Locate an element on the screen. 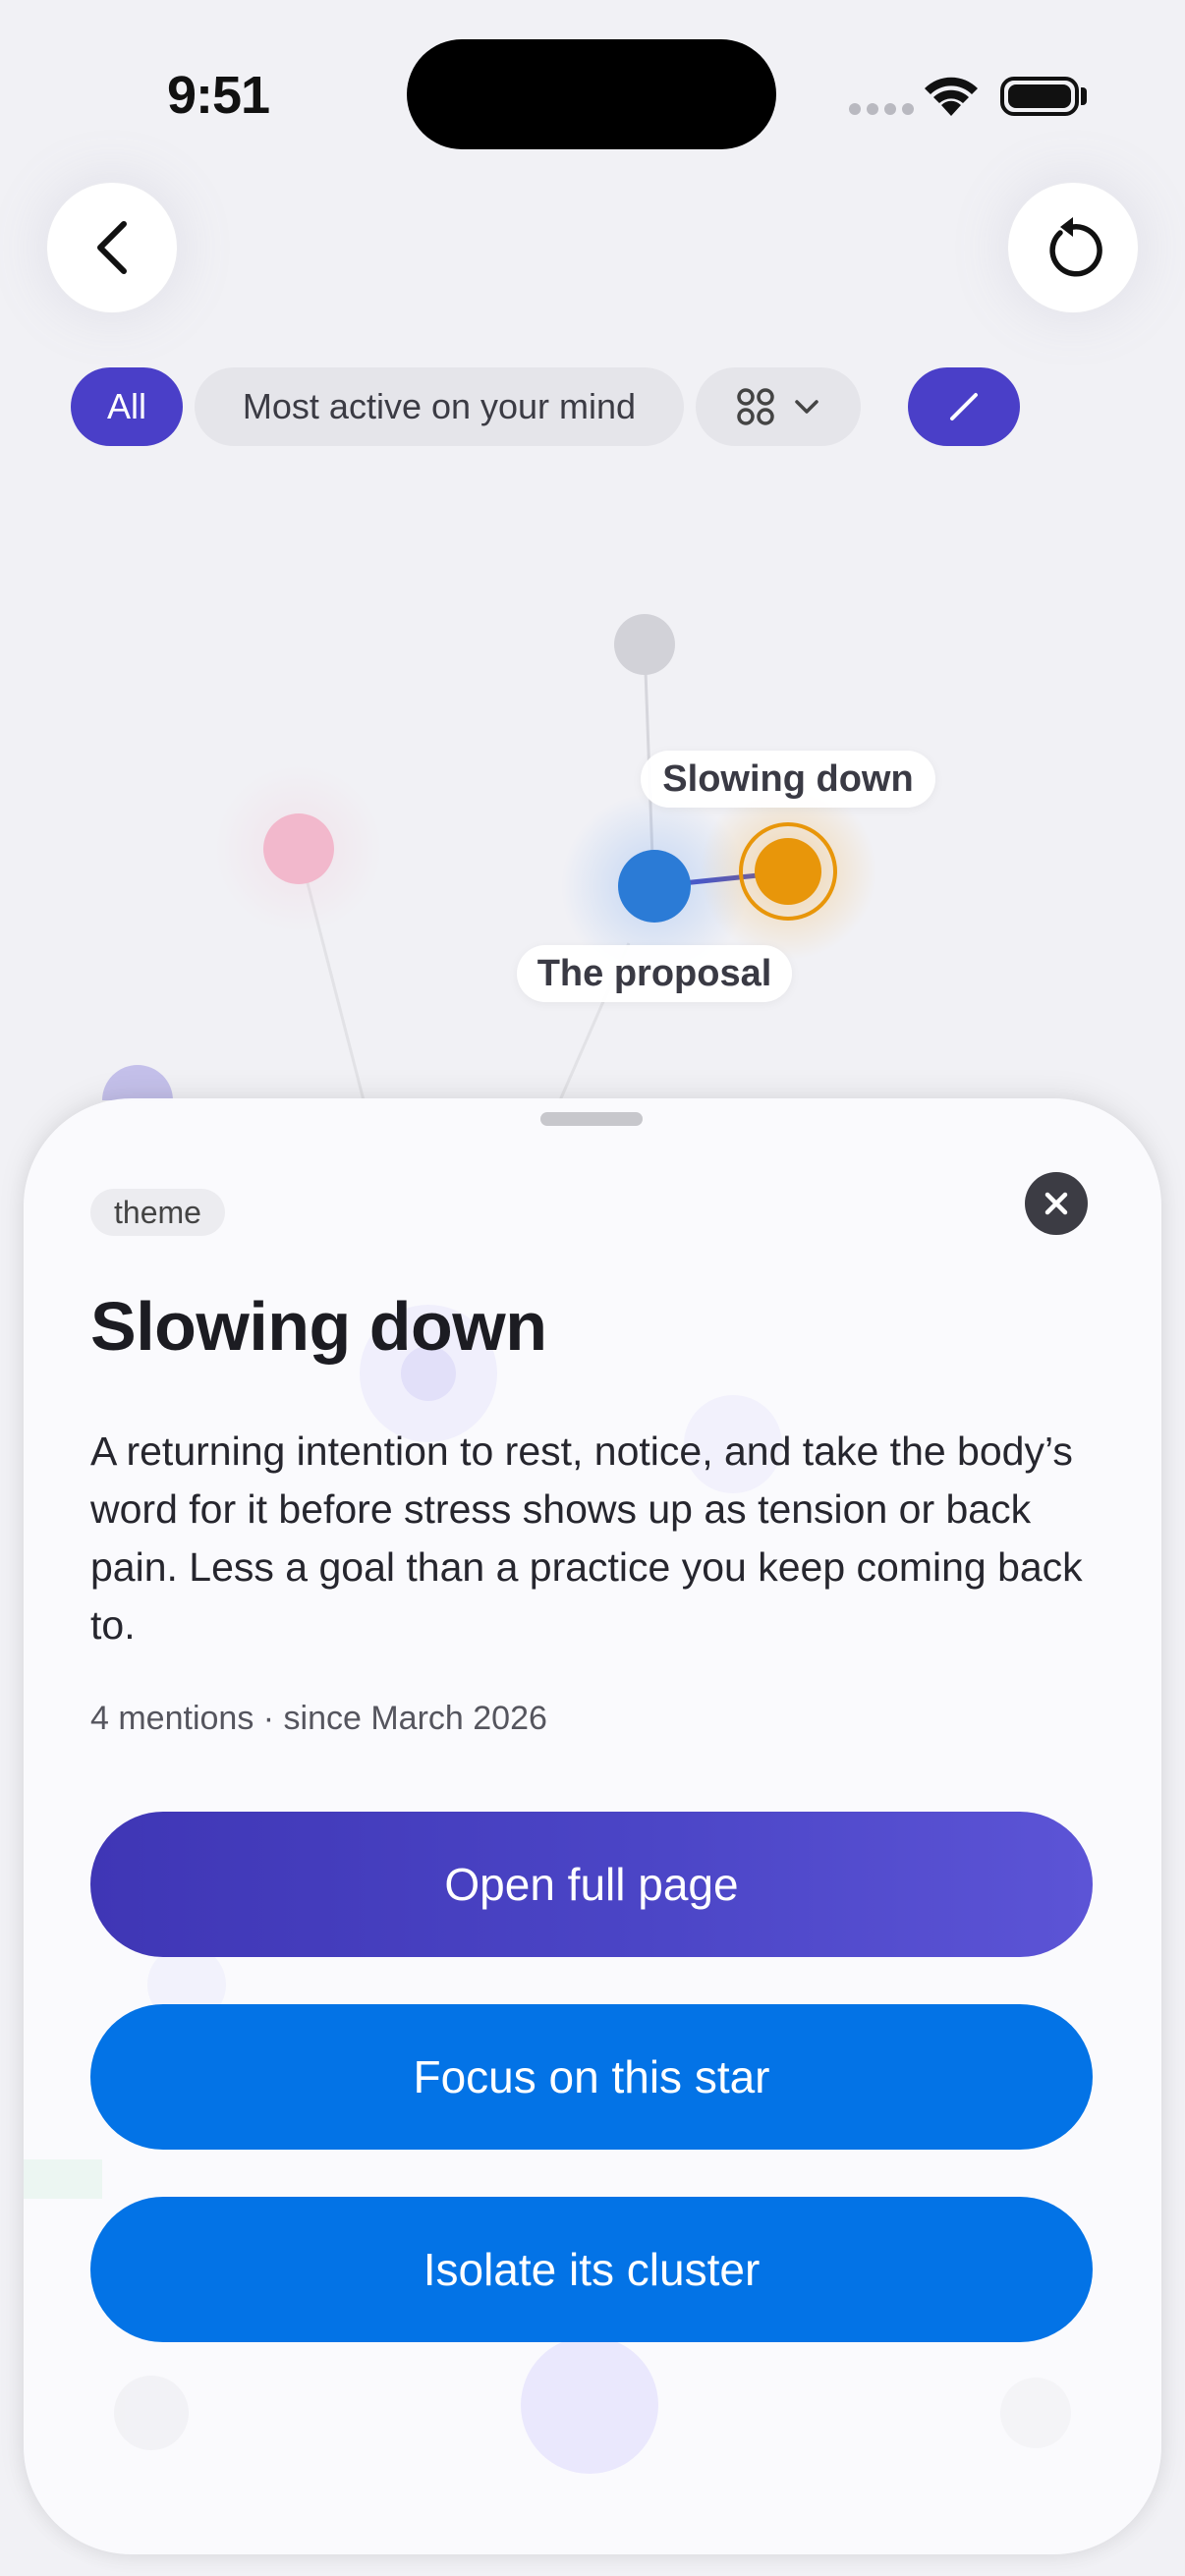 Image resolution: width=1185 pixels, height=2576 pixels. node-label-the-proposal: The proposal is located at coordinates (655, 973).